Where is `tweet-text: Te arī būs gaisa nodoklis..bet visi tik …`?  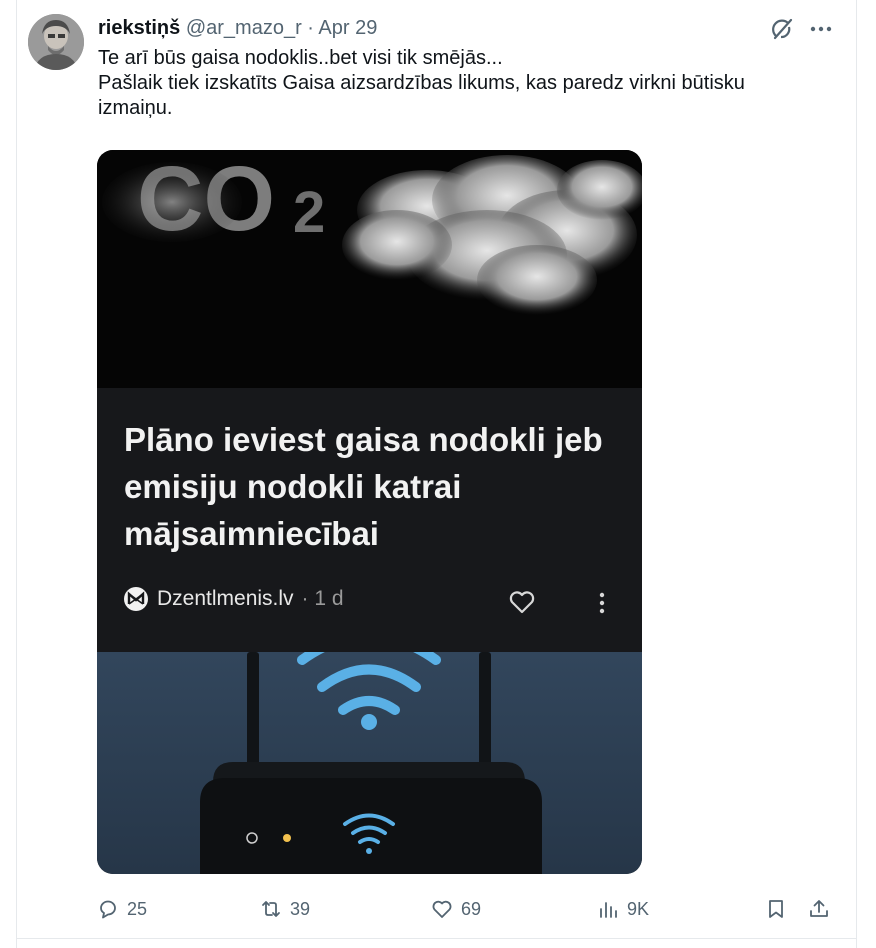 tweet-text: Te arī būs gaisa nodoklis..bet visi tik … is located at coordinates (458, 83).